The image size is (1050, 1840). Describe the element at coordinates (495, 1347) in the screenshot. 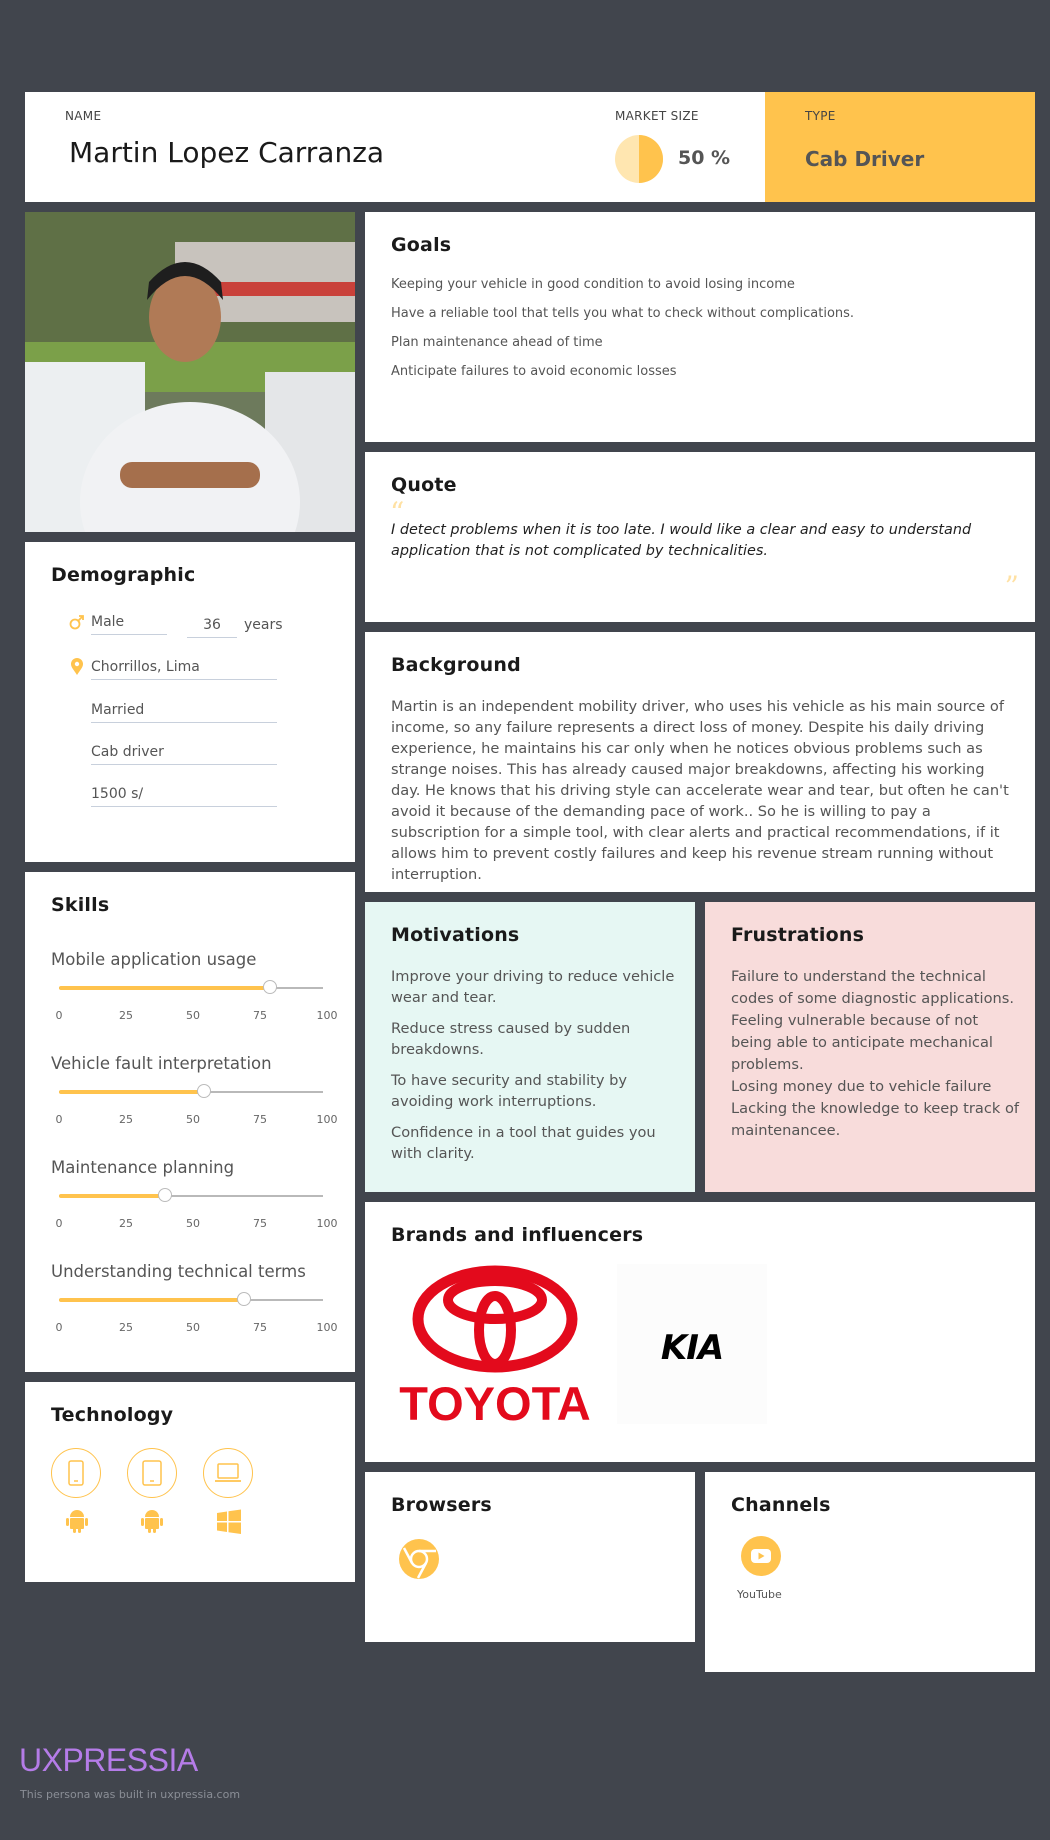

I see `toyota-logo: TOYOTA` at that location.